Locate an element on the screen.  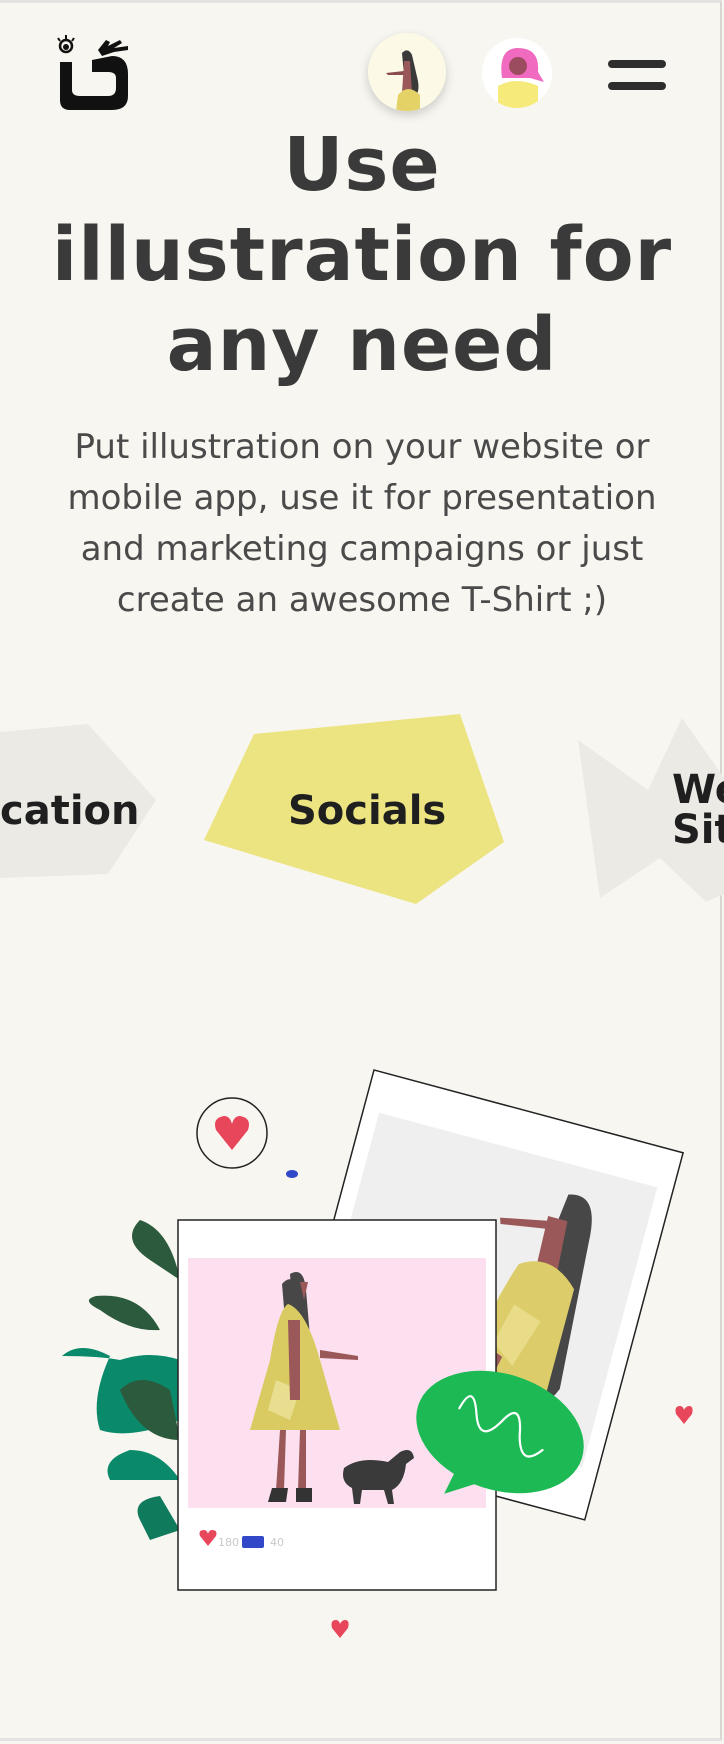
heart-badge-icon is located at coordinates (232, 1133).